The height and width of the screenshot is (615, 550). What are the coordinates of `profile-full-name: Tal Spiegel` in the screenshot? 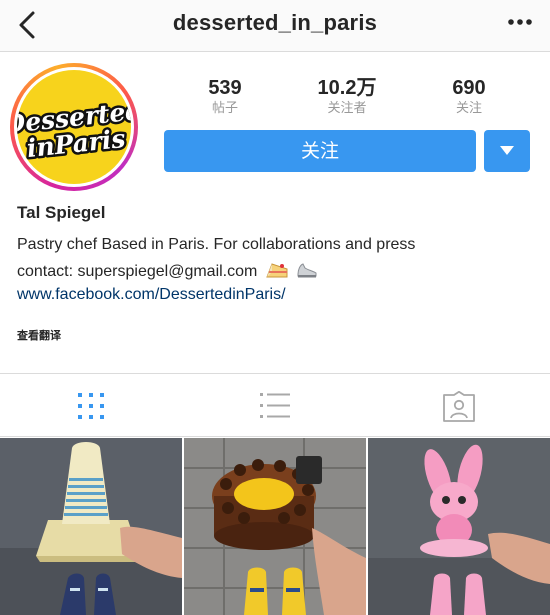 It's located at (61, 212).